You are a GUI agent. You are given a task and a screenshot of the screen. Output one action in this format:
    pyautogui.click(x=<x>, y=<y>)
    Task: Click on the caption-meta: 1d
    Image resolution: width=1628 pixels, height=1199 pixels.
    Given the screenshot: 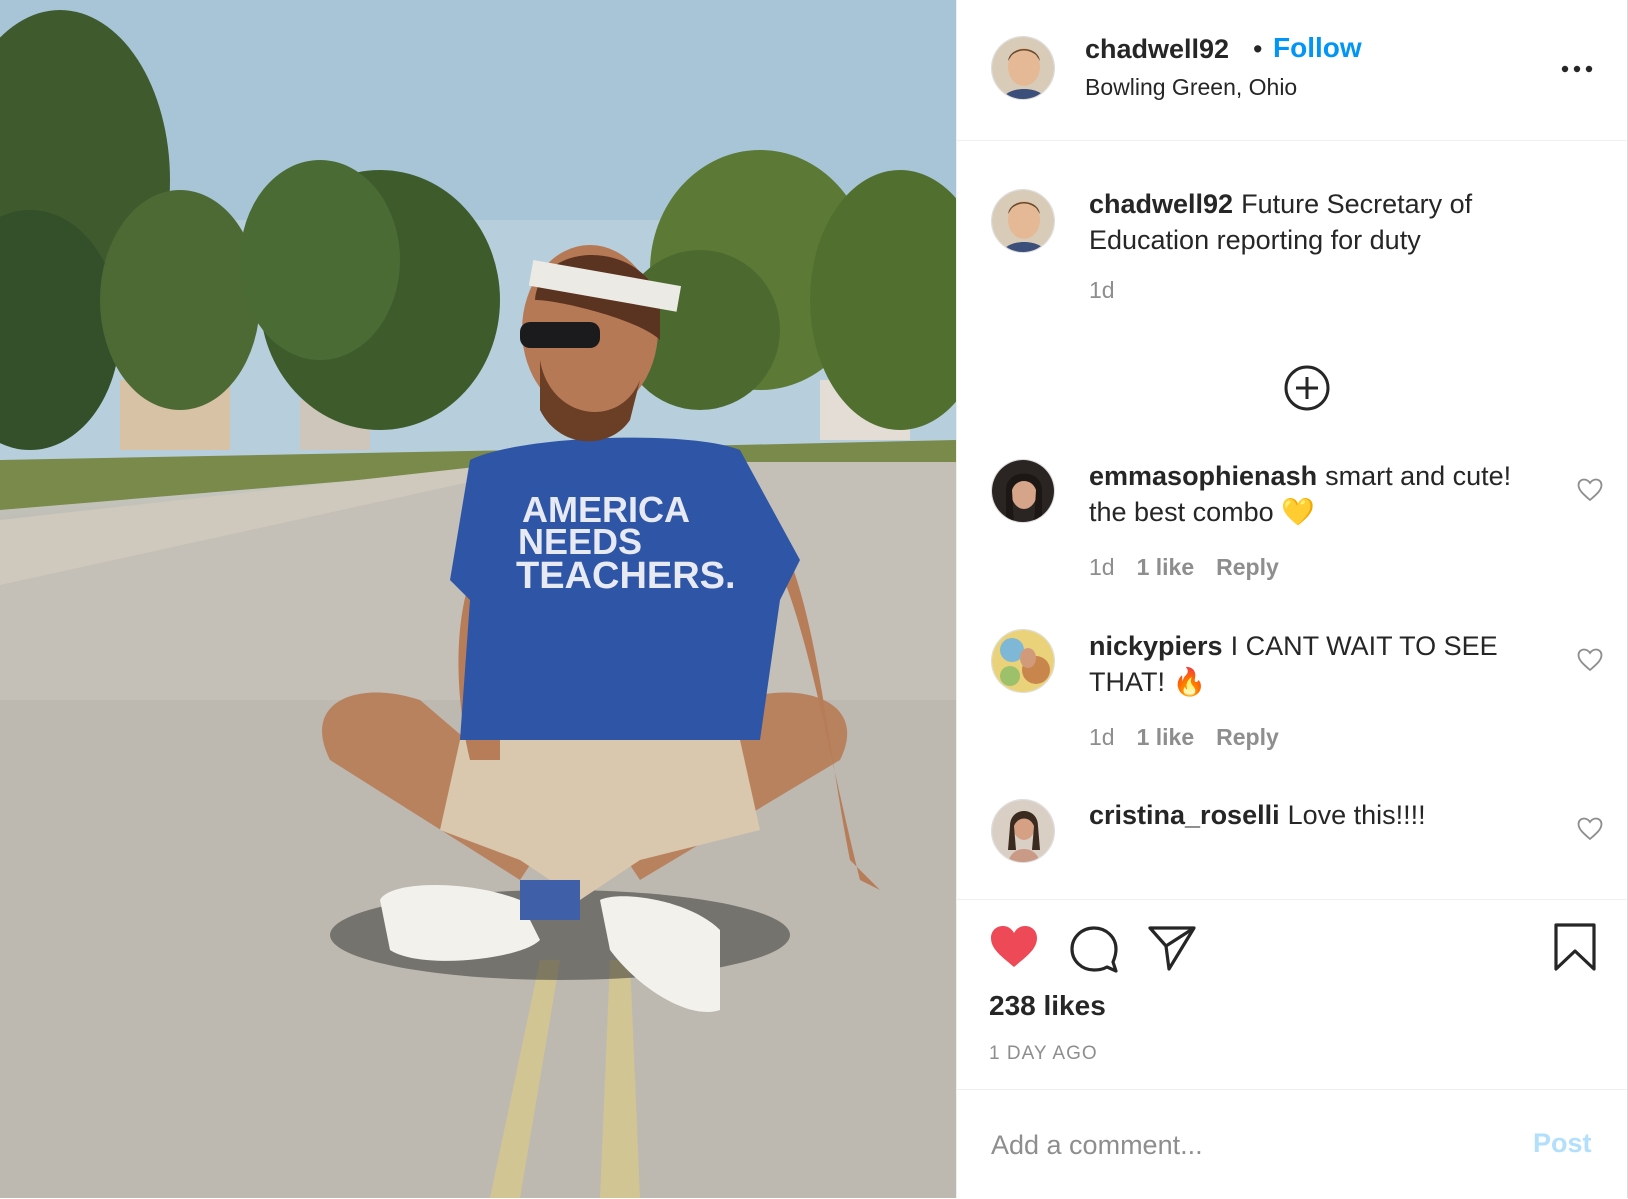 What is the action you would take?
    pyautogui.click(x=1113, y=290)
    